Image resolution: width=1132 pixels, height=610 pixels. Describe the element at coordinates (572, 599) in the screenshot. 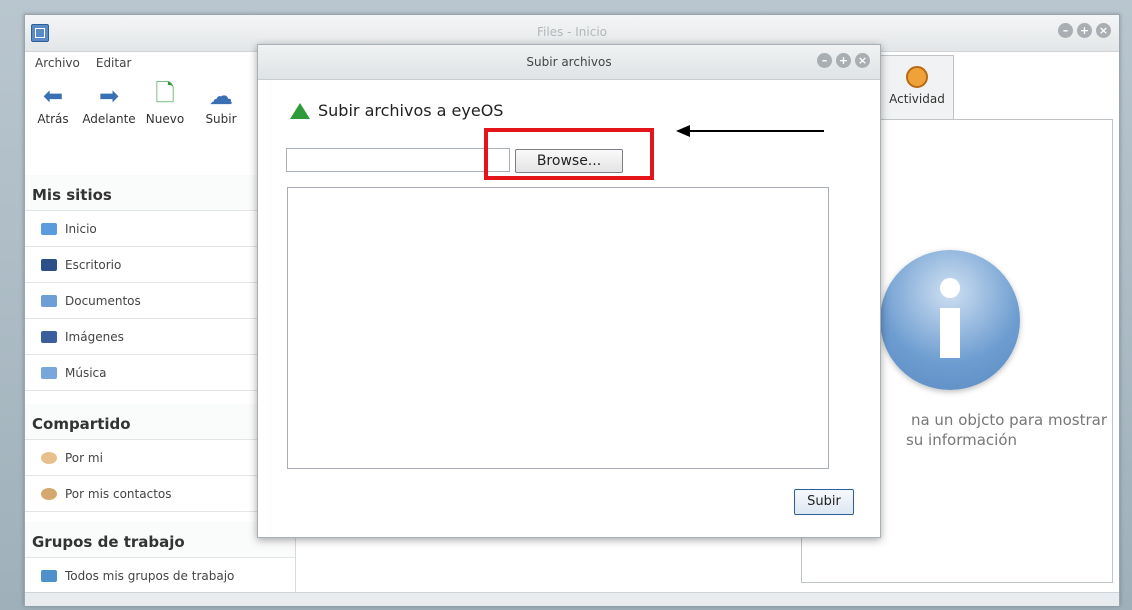

I see `status-bar` at that location.